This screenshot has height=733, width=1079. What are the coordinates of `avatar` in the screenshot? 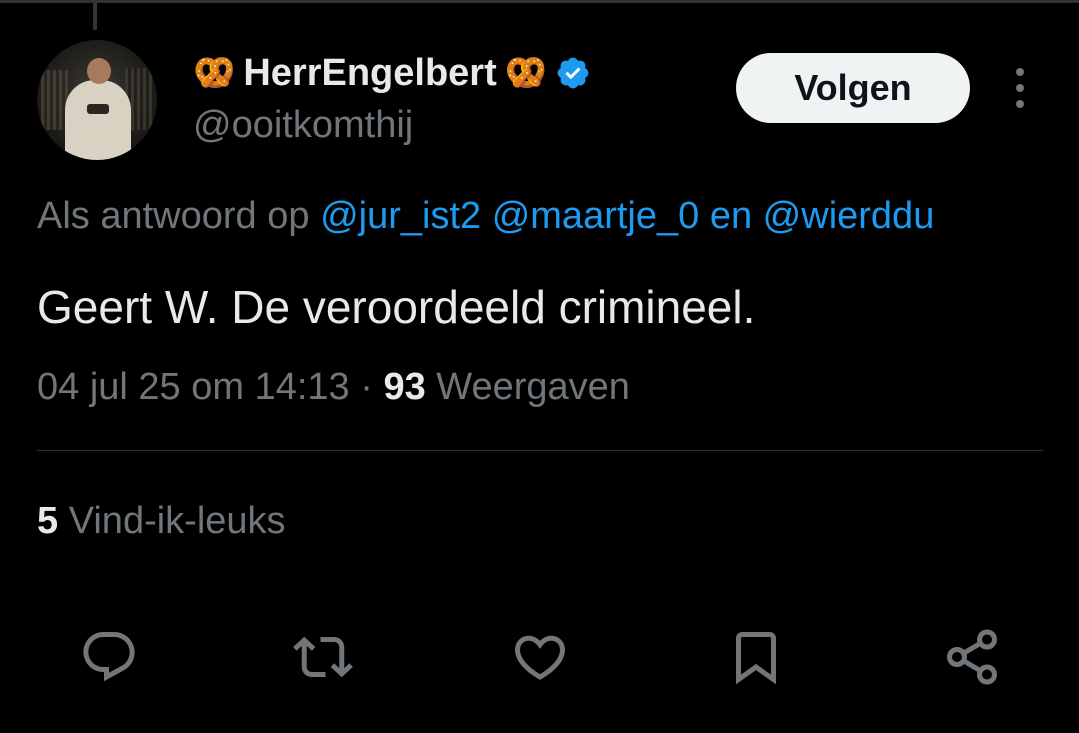 It's located at (97, 100).